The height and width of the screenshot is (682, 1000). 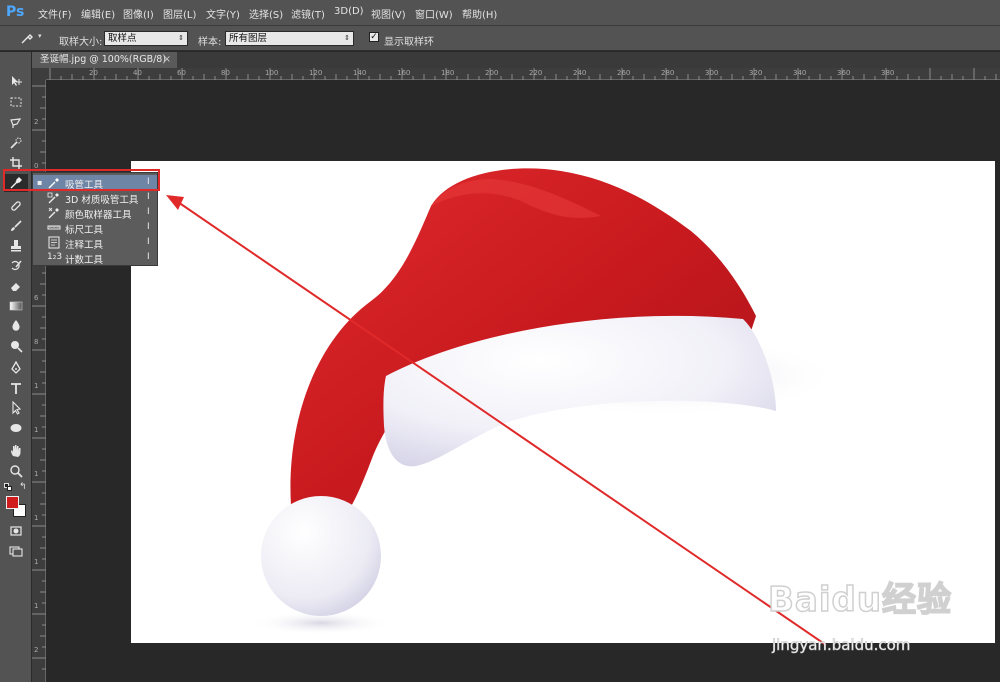 I want to click on bandage-icon, so click(x=16, y=206).